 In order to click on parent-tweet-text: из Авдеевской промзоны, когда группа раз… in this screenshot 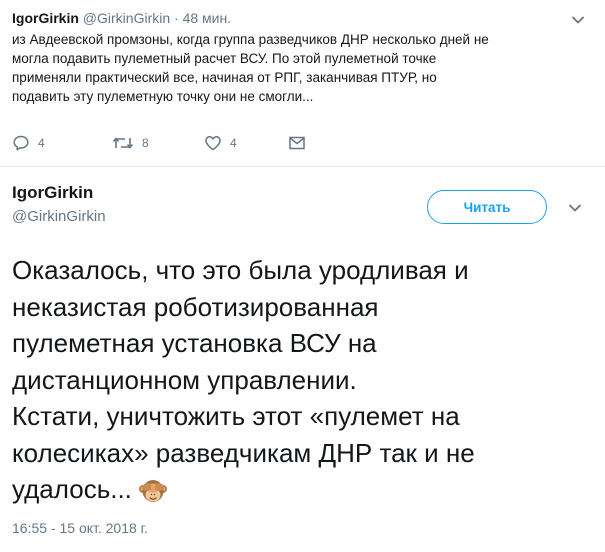, I will do `click(284, 68)`.